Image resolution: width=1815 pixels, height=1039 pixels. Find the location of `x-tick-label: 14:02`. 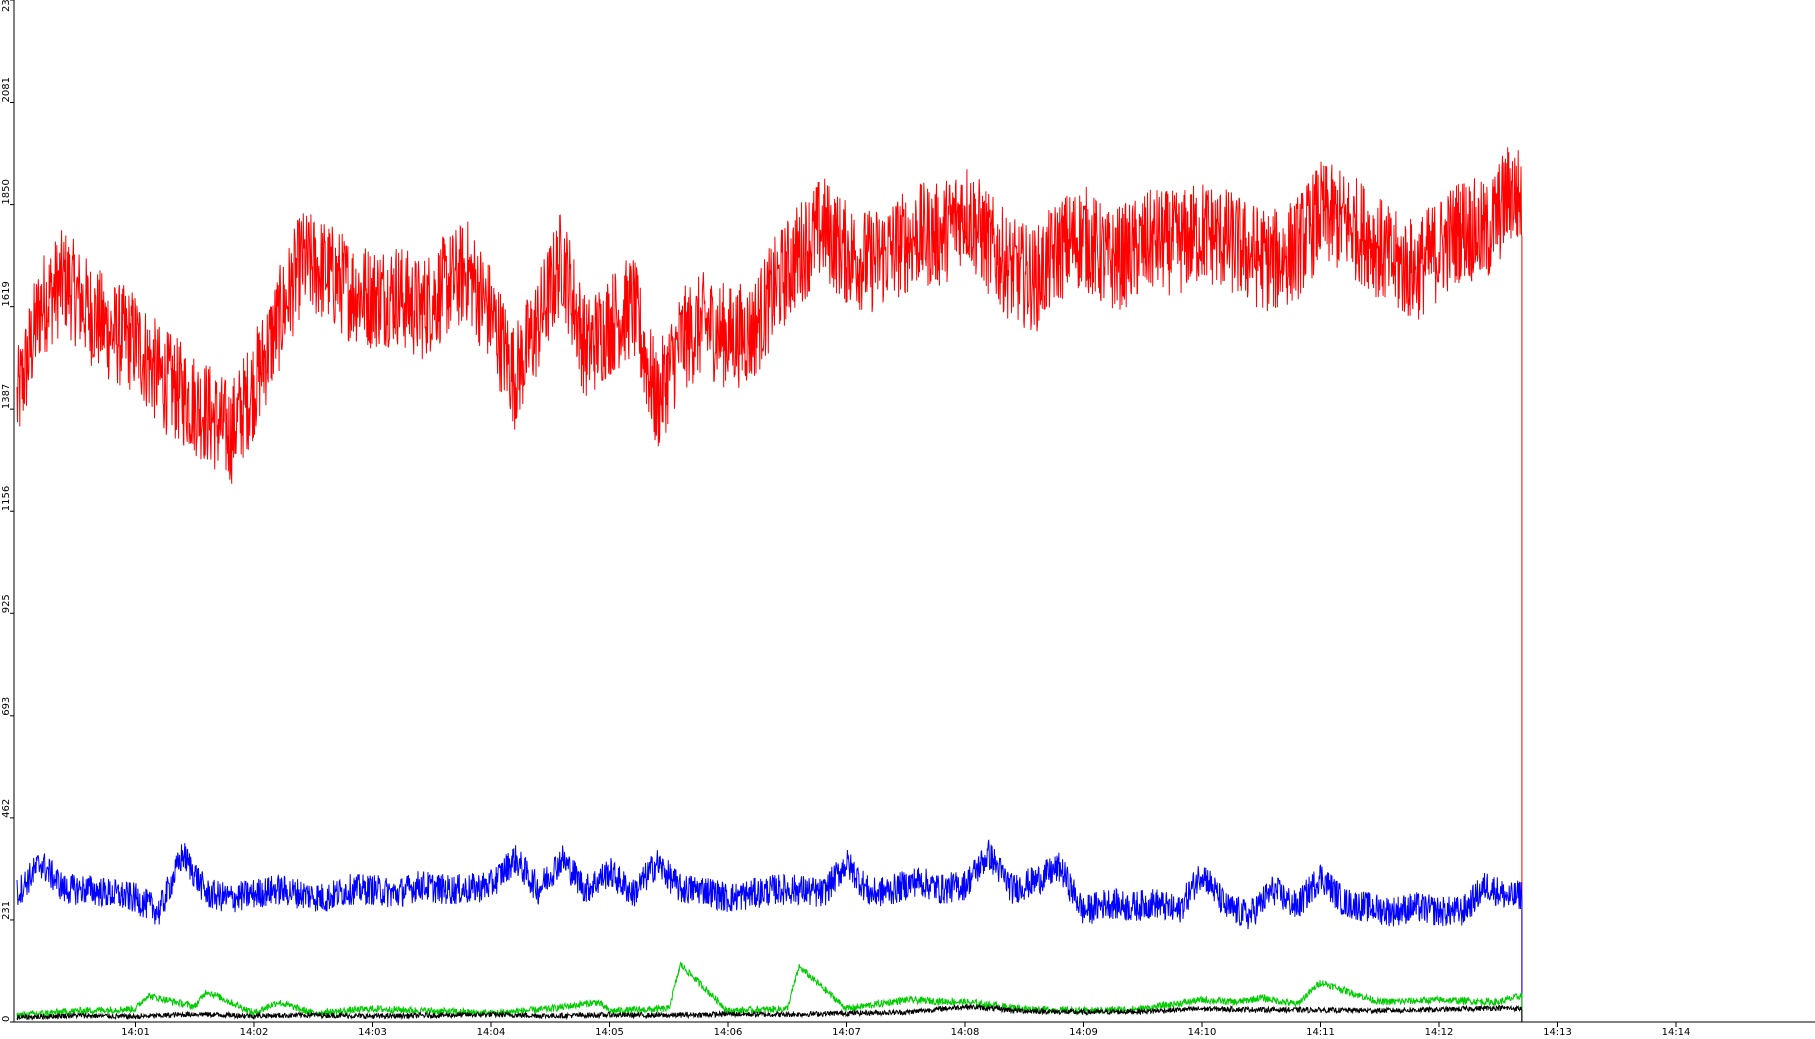

x-tick-label: 14:02 is located at coordinates (254, 1032).